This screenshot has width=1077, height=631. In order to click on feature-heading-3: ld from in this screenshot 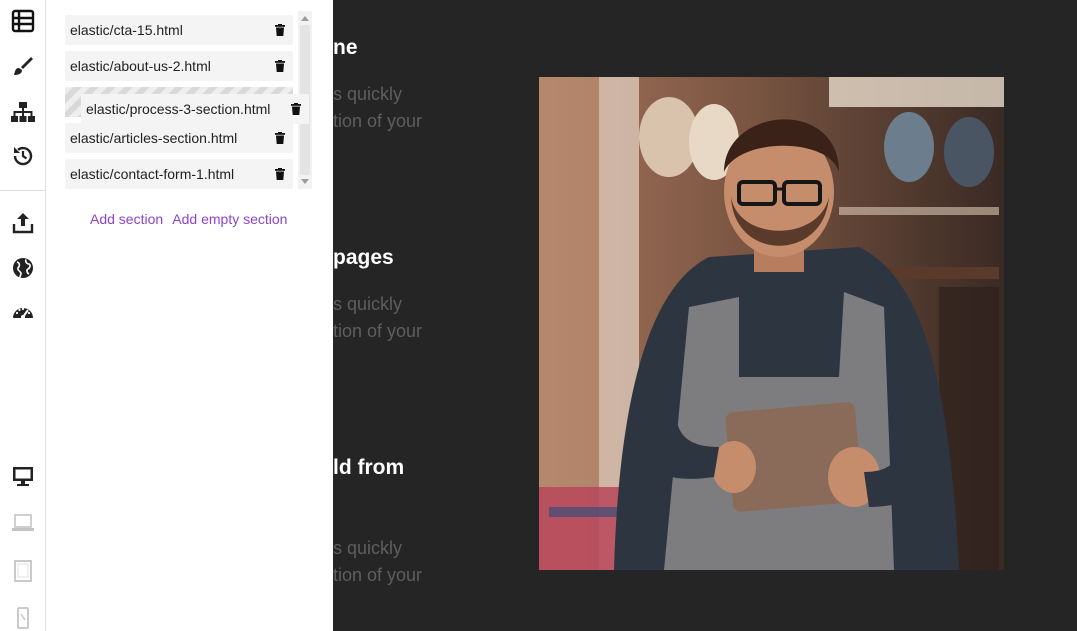, I will do `click(369, 467)`.